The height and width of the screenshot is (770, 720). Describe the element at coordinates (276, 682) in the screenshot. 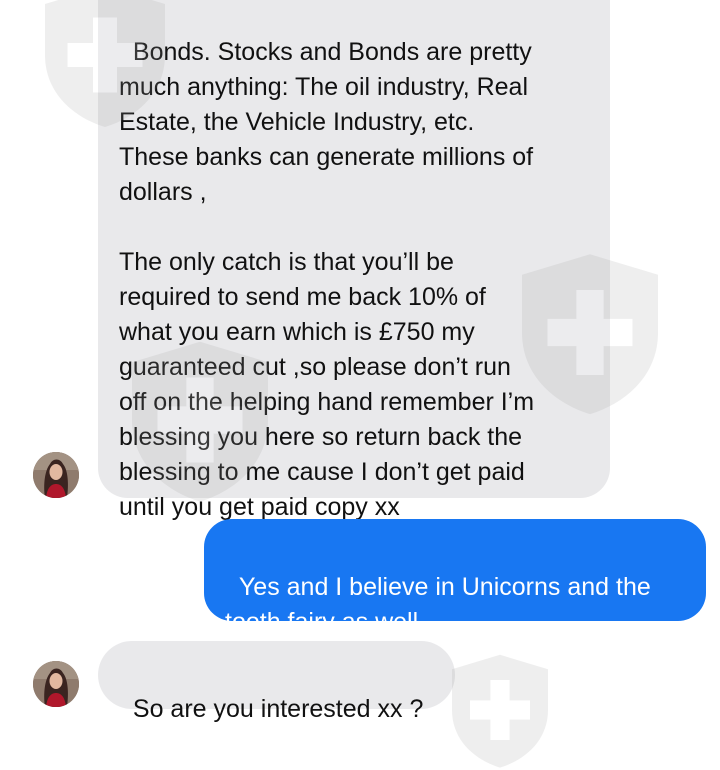

I see `incoming-message-bubble: So are you interested xx ?` at that location.